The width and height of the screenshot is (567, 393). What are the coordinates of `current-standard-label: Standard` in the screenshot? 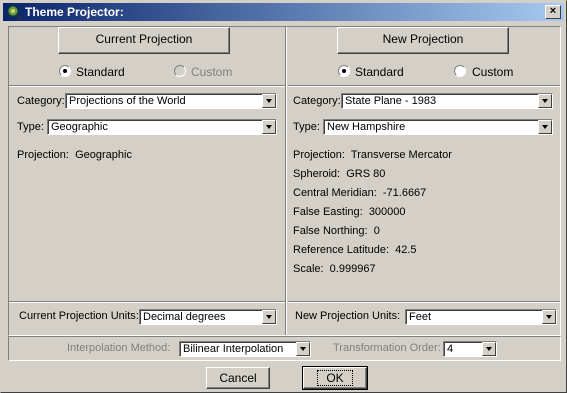 It's located at (100, 72).